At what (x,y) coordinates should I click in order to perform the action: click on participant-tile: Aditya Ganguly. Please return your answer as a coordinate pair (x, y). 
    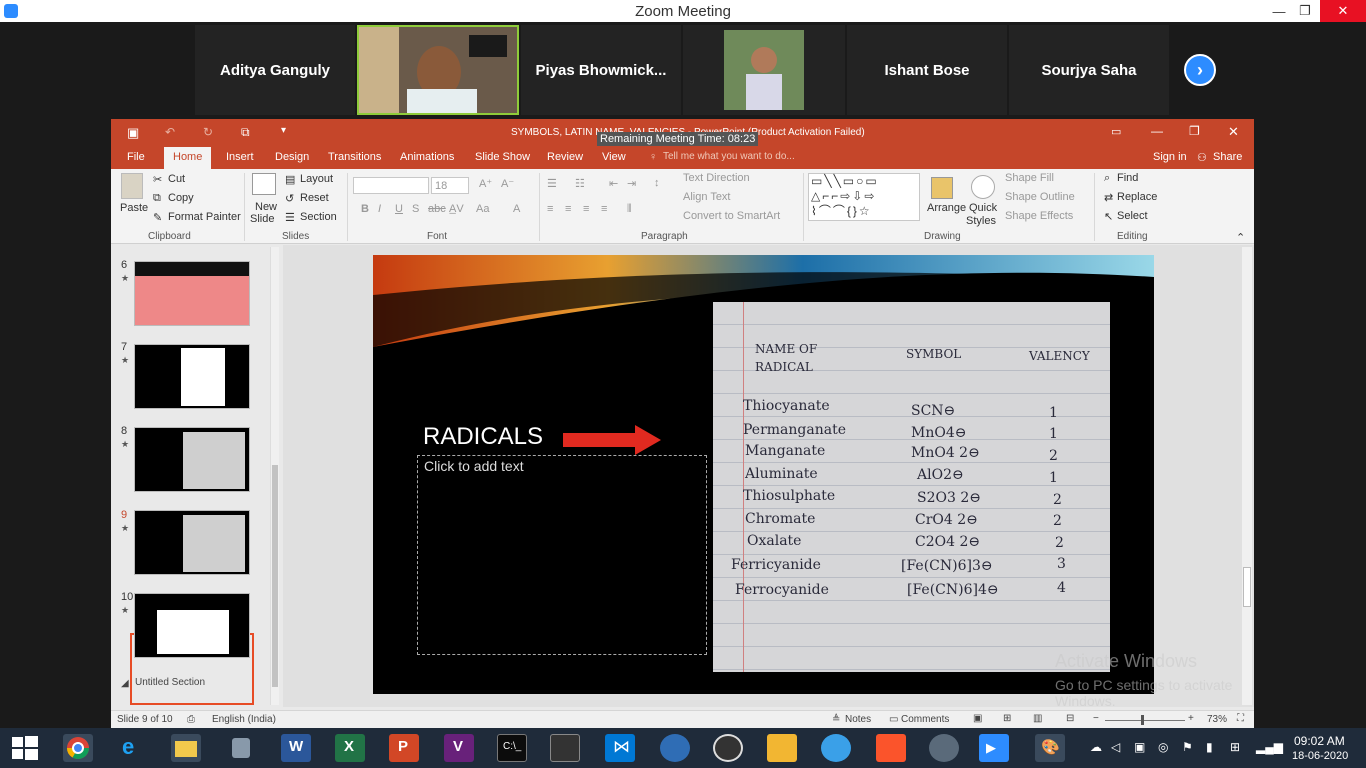
    Looking at the image, I should click on (275, 70).